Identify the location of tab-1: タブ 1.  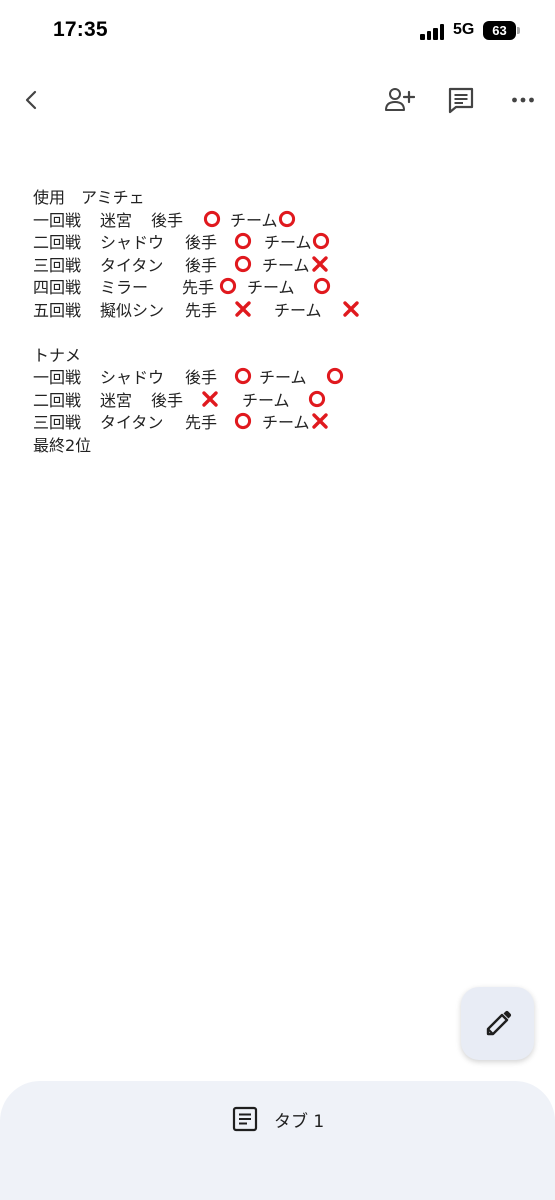
(278, 1119).